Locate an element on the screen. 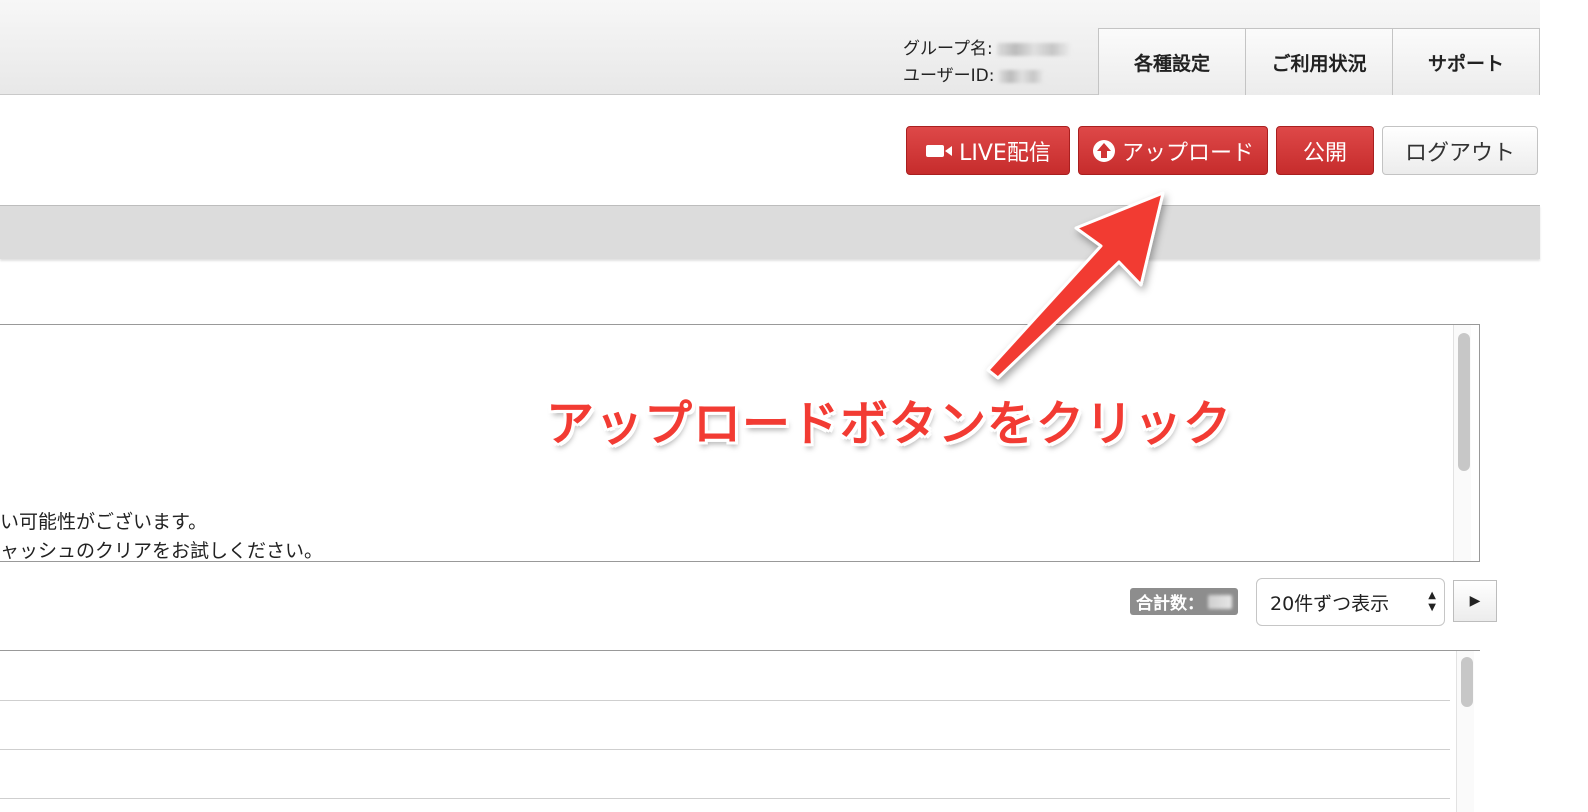 The height and width of the screenshot is (812, 1588). list-scrollbar is located at coordinates (1465, 731).